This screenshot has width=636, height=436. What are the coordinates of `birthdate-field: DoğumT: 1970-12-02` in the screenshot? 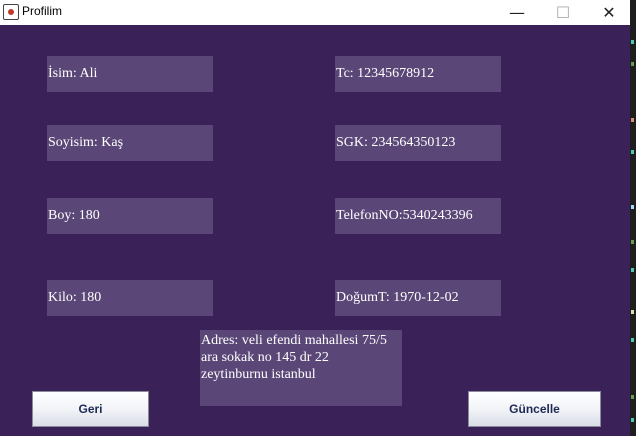 It's located at (418, 298).